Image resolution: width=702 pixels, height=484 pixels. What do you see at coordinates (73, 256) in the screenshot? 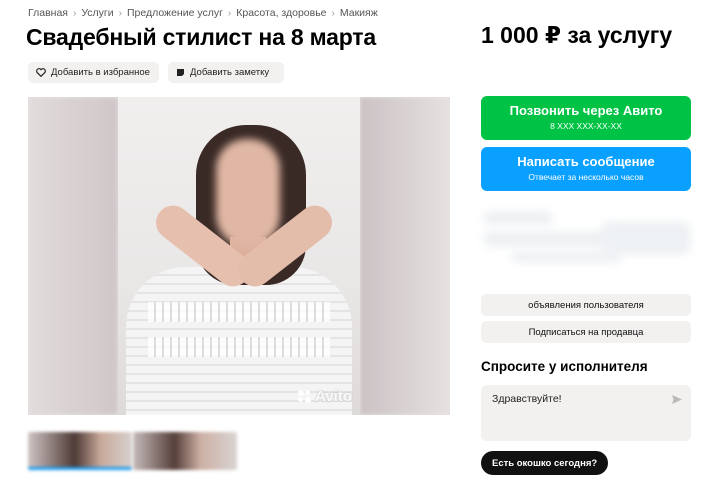
I see `gallery-blur-left` at bounding box center [73, 256].